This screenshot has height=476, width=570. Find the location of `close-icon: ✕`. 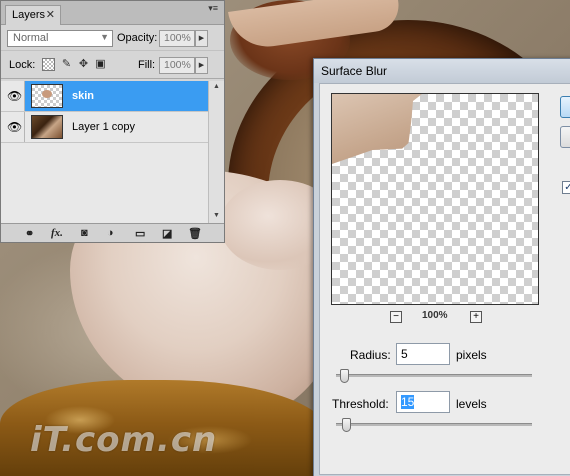

close-icon: ✕ is located at coordinates (50, 14).